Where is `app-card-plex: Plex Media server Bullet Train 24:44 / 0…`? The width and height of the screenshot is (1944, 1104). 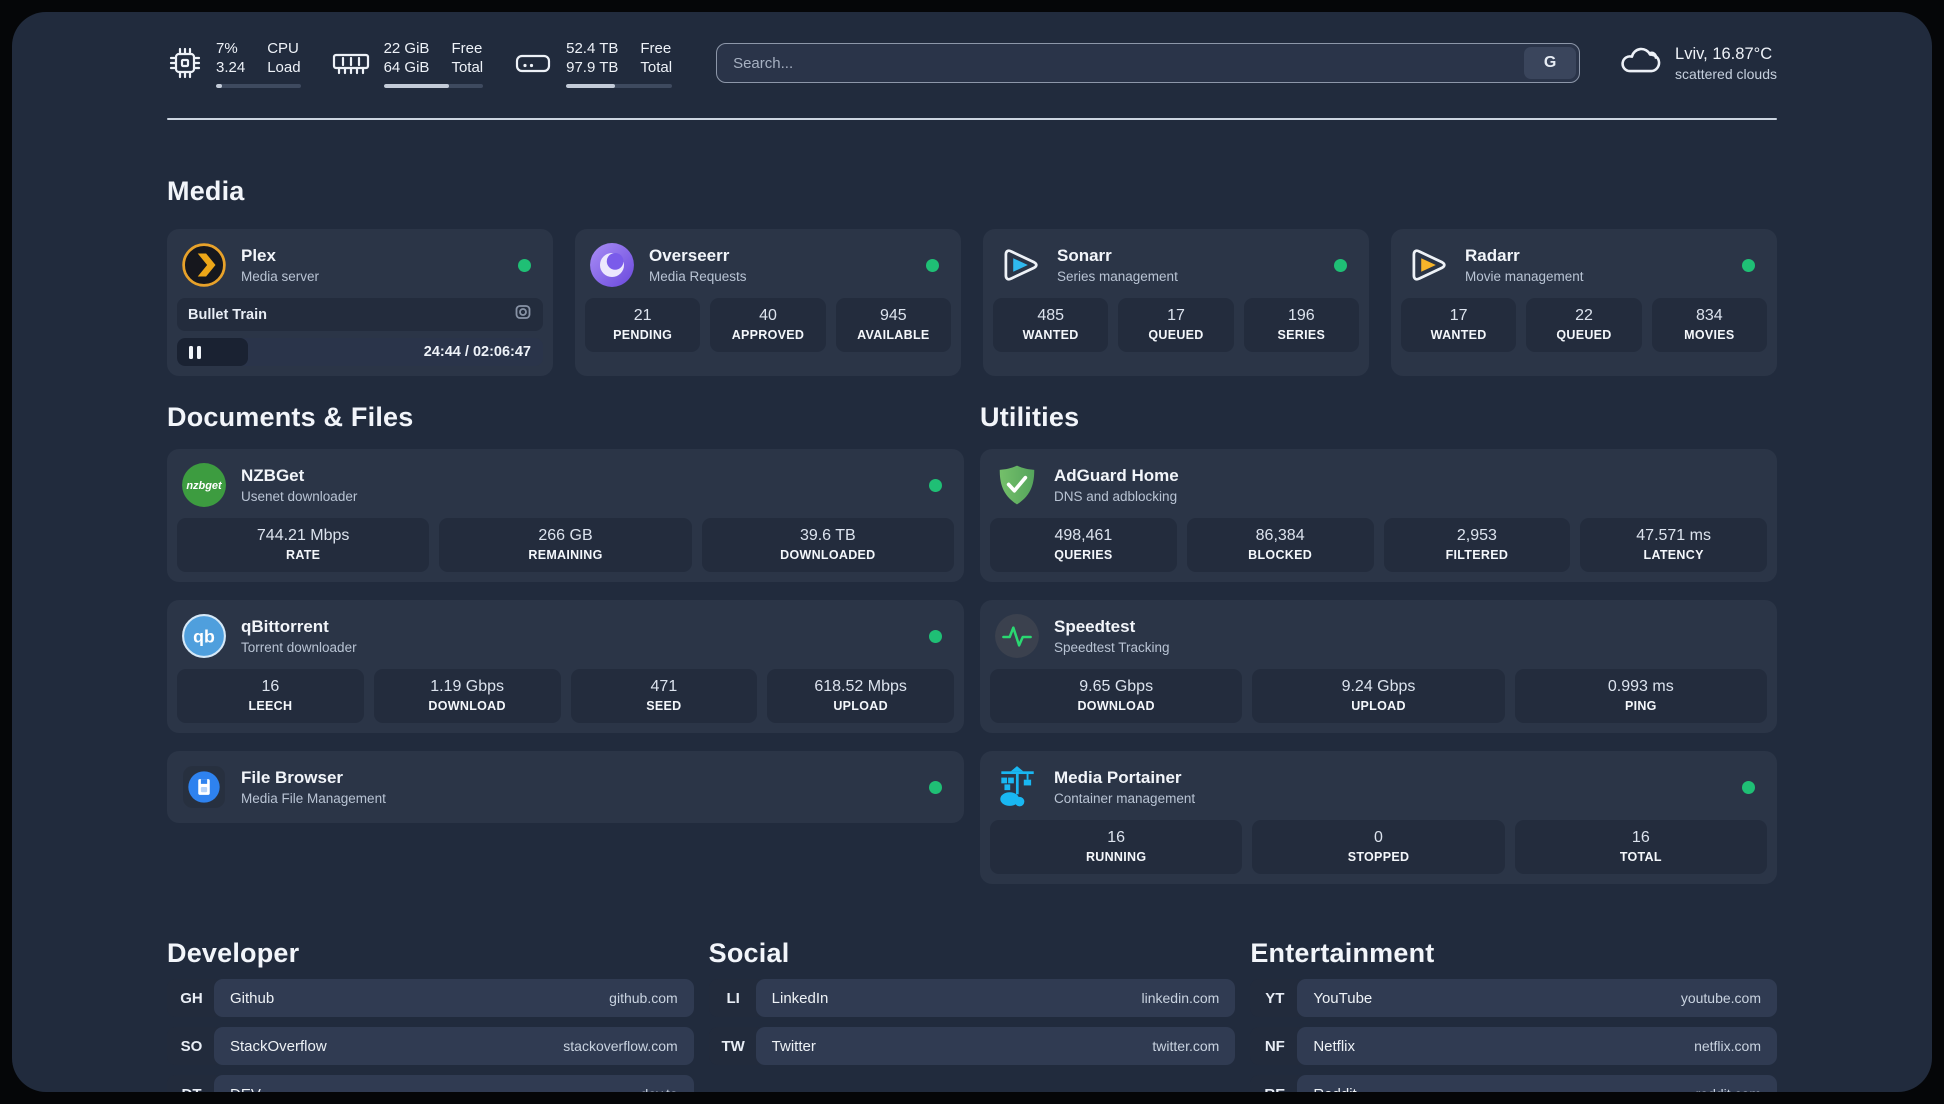 app-card-plex: Plex Media server Bullet Train 24:44 / 0… is located at coordinates (360, 302).